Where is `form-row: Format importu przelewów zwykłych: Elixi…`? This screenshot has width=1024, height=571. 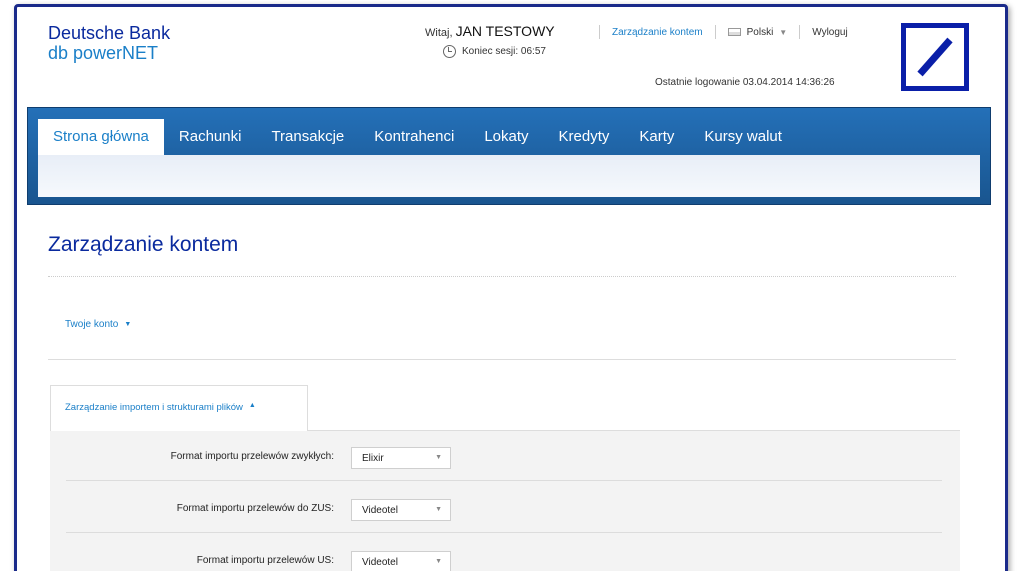 form-row: Format importu przelewów zwykłych: Elixi… is located at coordinates (504, 456).